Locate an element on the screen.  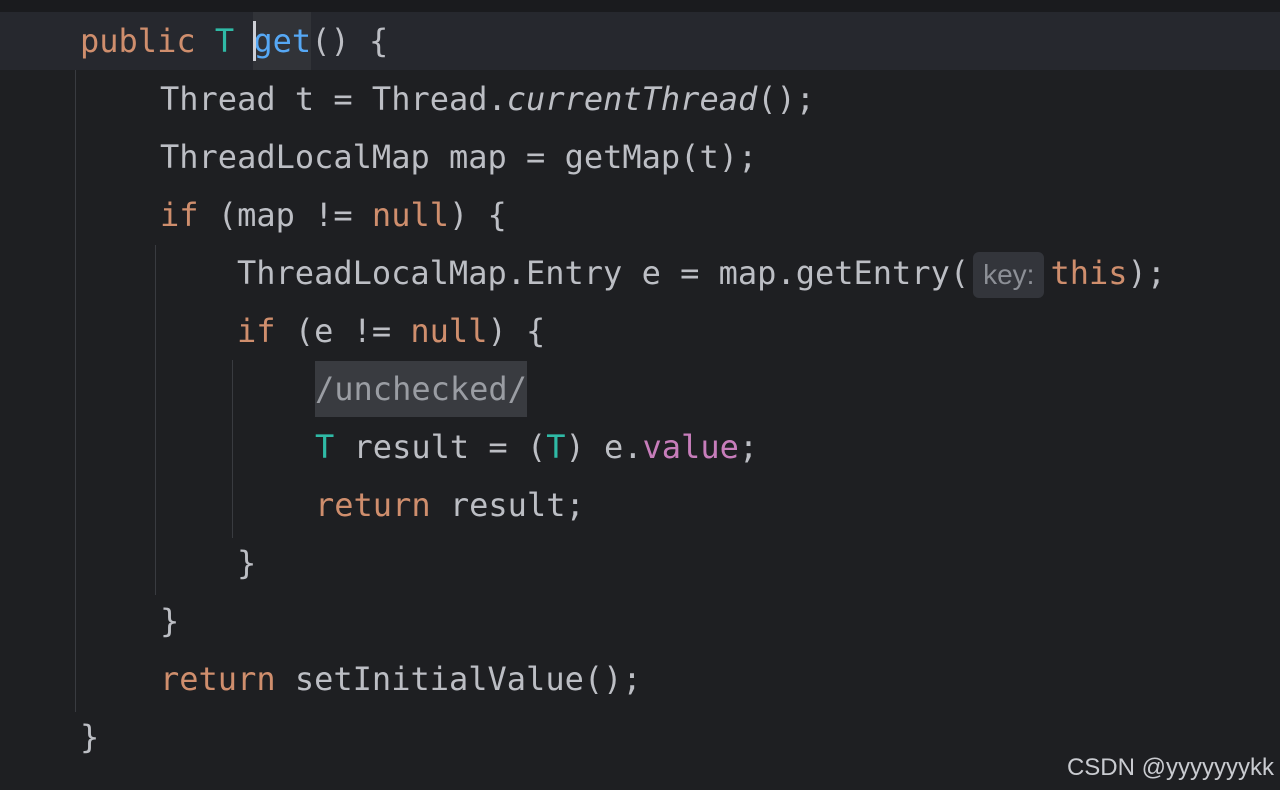
code-line-9-text: result; is located at coordinates (507, 505).